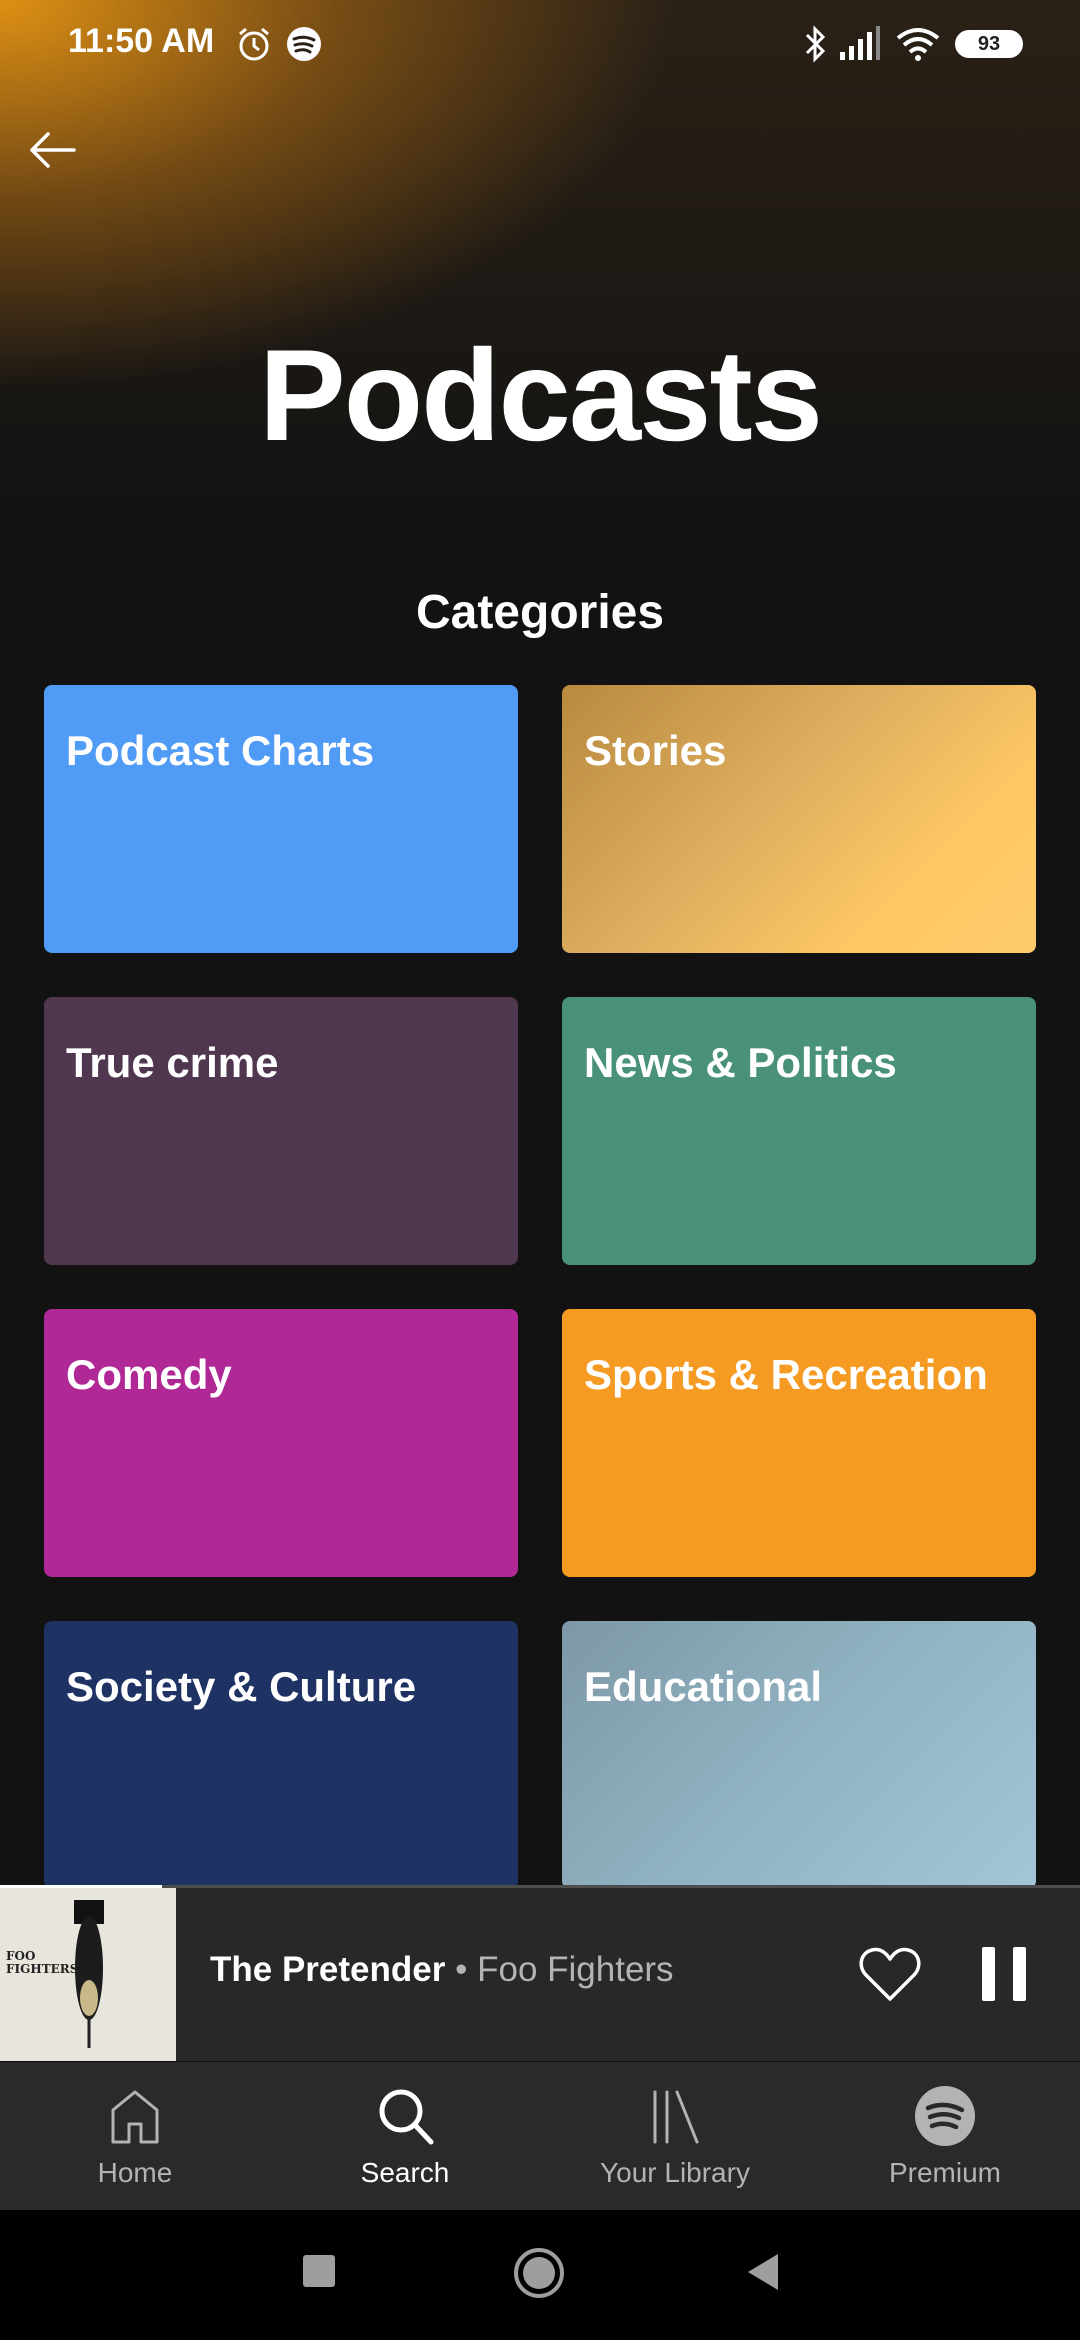 This screenshot has width=1080, height=2340. I want to click on category-card-society-culture: Society & Culture, so click(281, 1753).